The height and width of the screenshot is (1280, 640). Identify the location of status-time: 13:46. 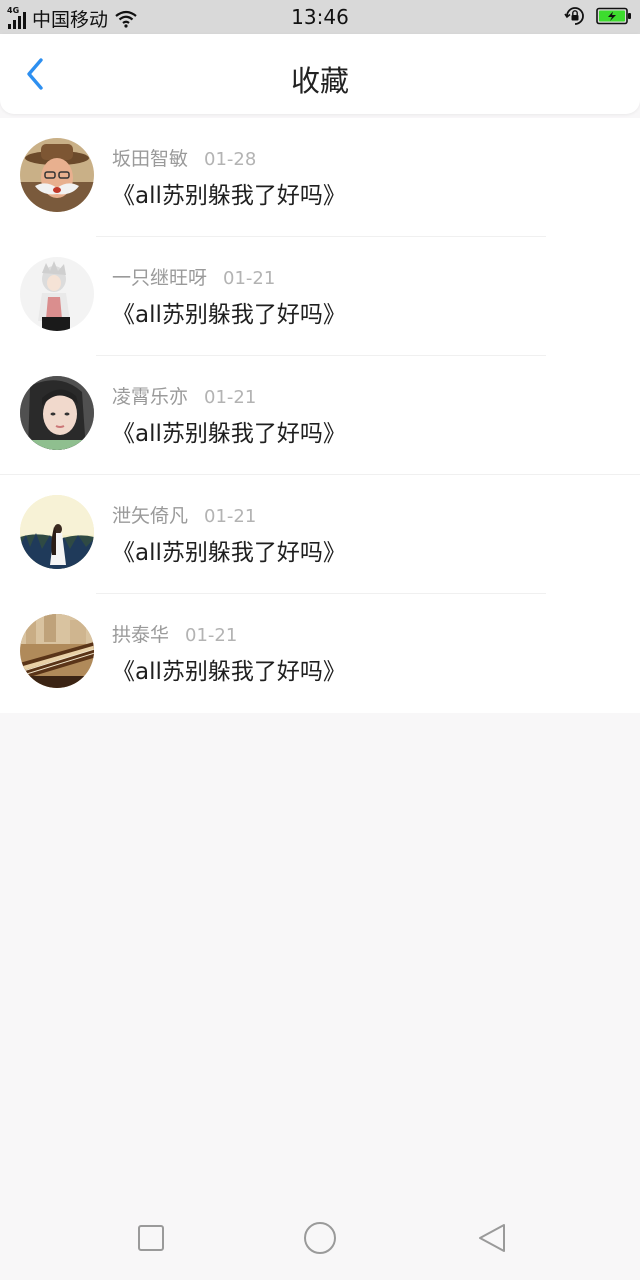
(320, 17).